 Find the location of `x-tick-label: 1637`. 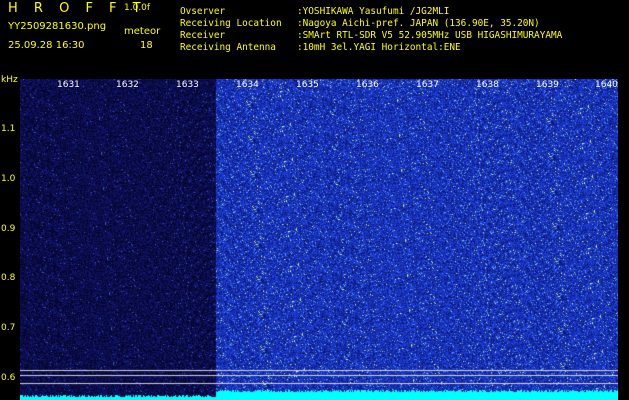

x-tick-label: 1637 is located at coordinates (427, 85).